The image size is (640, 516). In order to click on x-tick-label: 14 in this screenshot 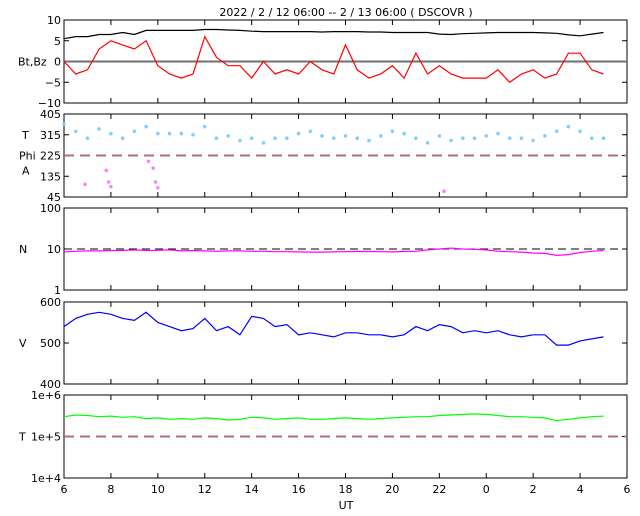, I will do `click(252, 489)`.